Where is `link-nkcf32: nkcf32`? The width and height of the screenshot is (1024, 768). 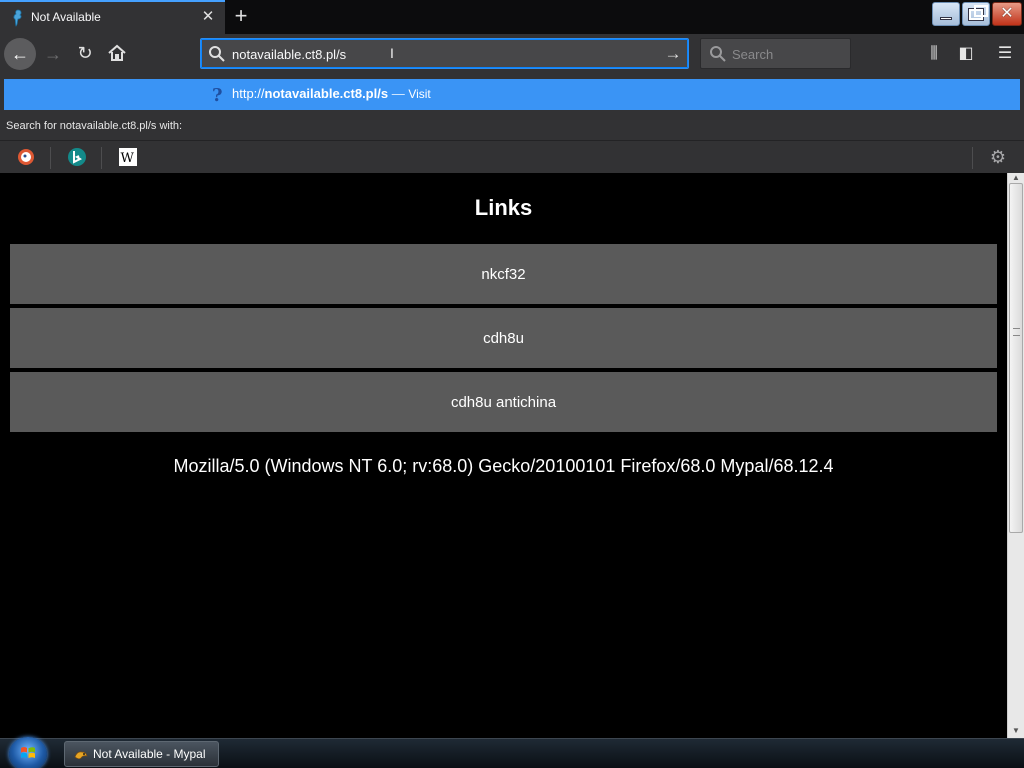 link-nkcf32: nkcf32 is located at coordinates (503, 274).